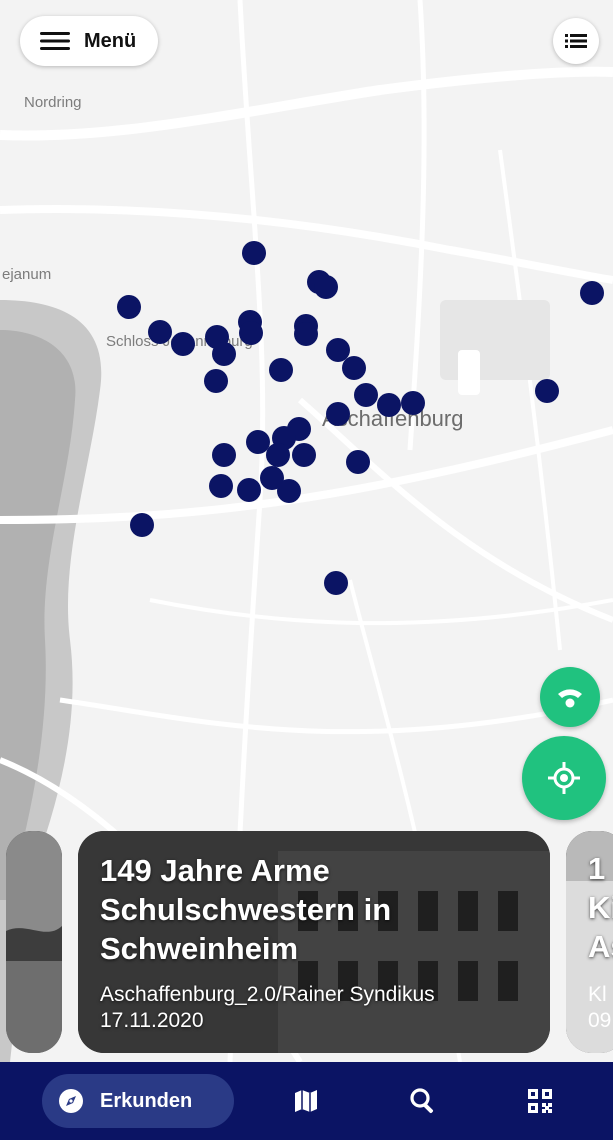 This screenshot has height=1140, width=613. Describe the element at coordinates (146, 1100) in the screenshot. I see `nav-explore-label: Erkunden` at that location.